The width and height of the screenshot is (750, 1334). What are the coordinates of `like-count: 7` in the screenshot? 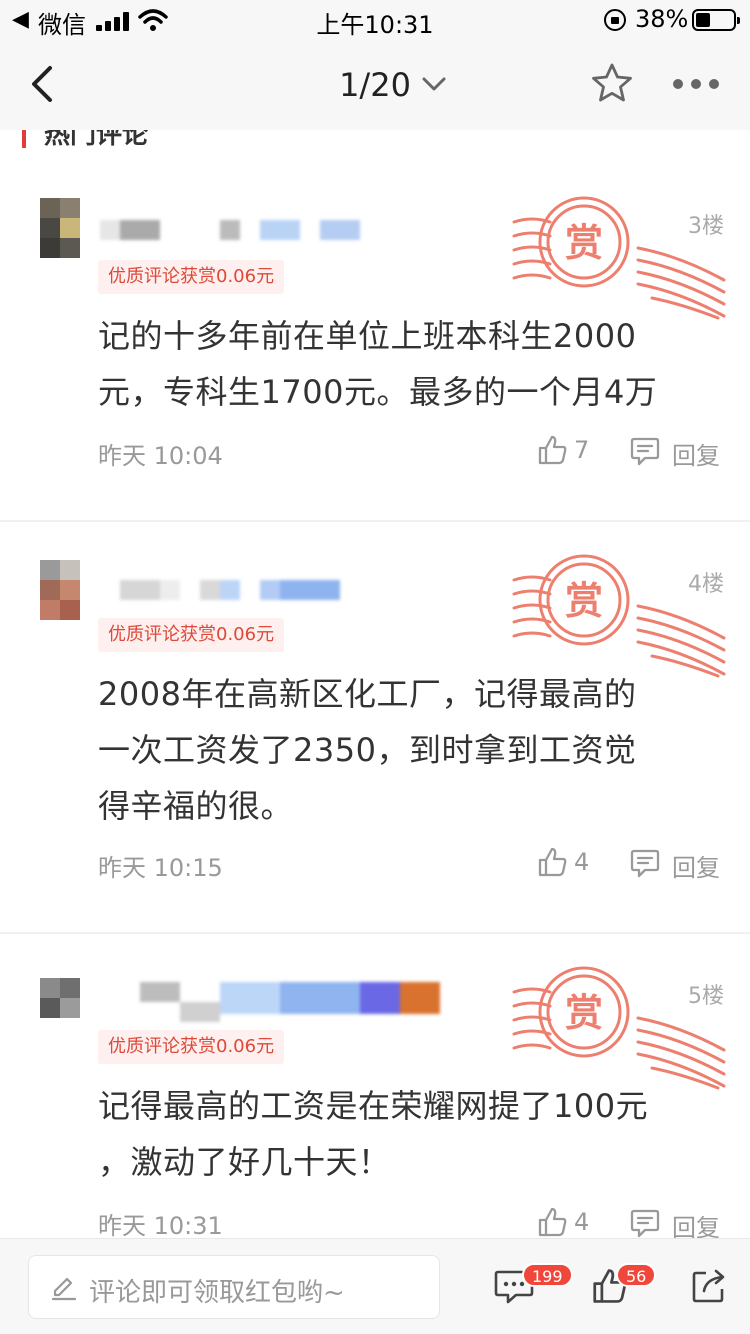 It's located at (581, 450).